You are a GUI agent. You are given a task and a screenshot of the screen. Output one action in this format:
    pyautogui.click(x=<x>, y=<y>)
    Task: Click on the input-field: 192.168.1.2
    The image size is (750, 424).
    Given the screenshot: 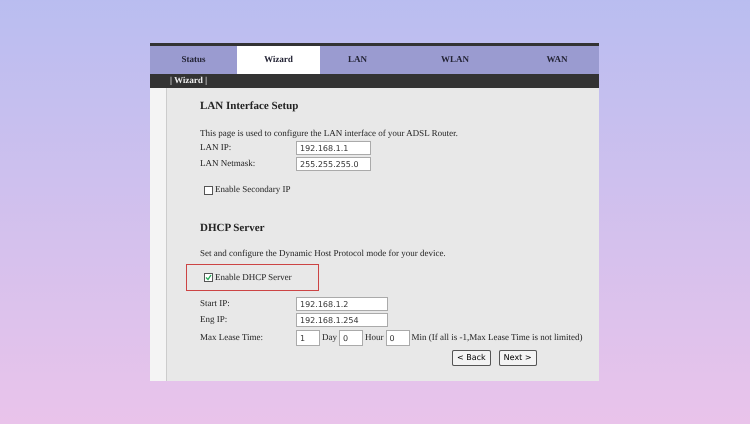 What is the action you would take?
    pyautogui.click(x=342, y=304)
    